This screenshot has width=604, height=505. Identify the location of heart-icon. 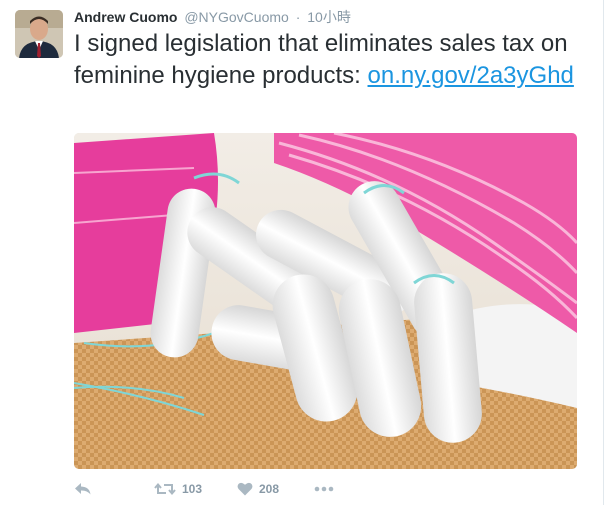
(245, 489).